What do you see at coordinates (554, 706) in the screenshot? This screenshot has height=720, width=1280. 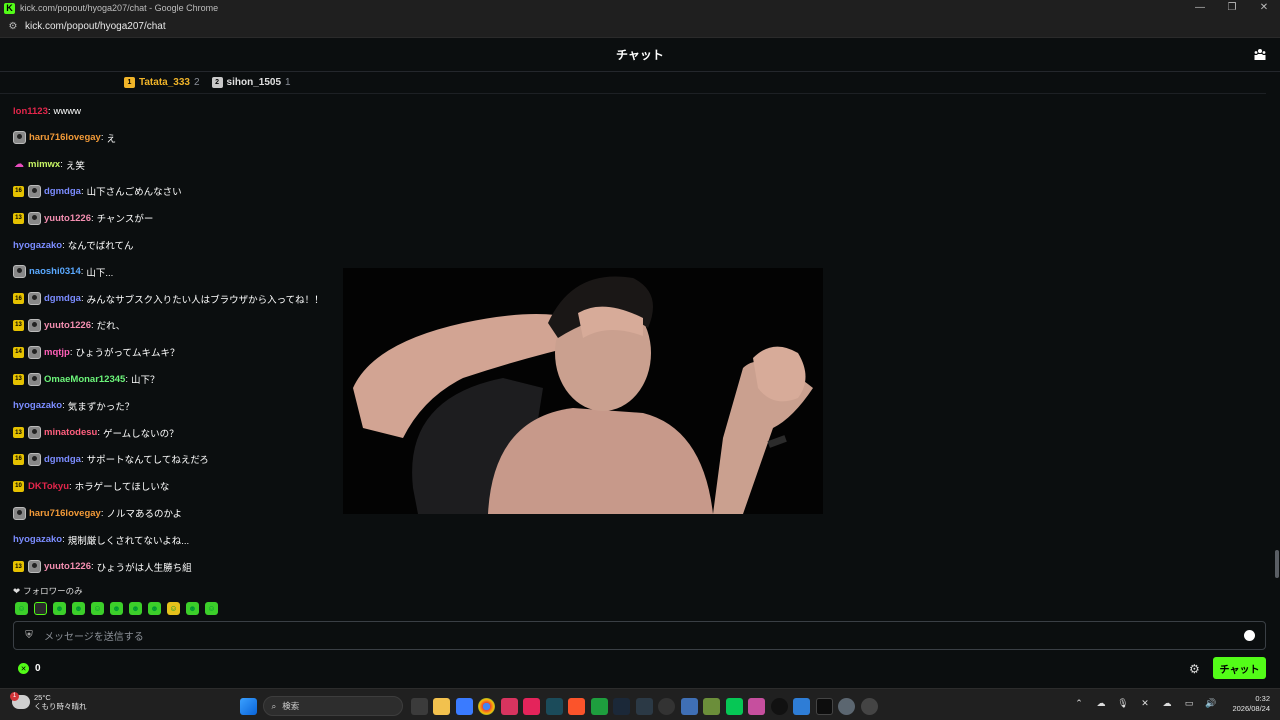 I see `app-teal-icon` at bounding box center [554, 706].